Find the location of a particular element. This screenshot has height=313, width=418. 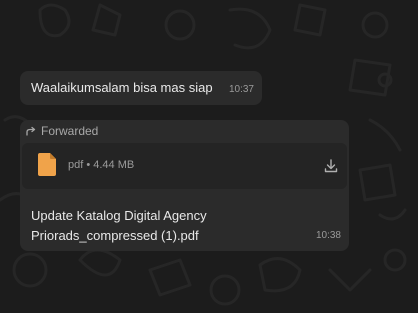

forward-arrow-icon is located at coordinates (31, 131).